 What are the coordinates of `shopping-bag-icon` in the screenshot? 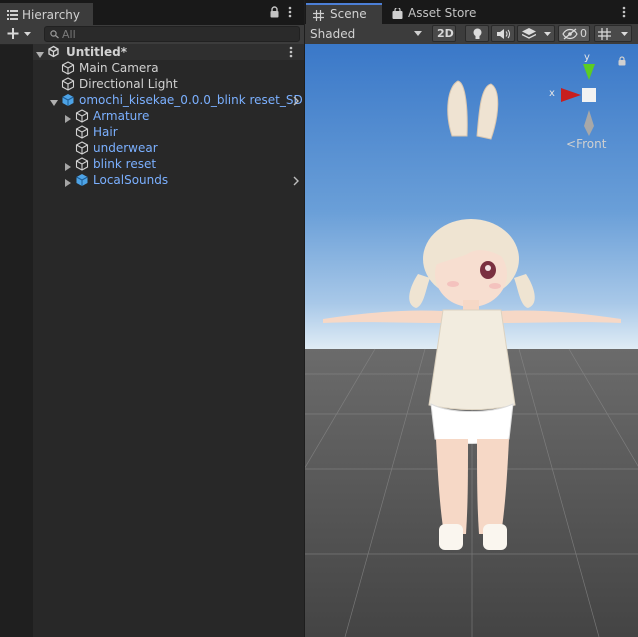 It's located at (397, 13).